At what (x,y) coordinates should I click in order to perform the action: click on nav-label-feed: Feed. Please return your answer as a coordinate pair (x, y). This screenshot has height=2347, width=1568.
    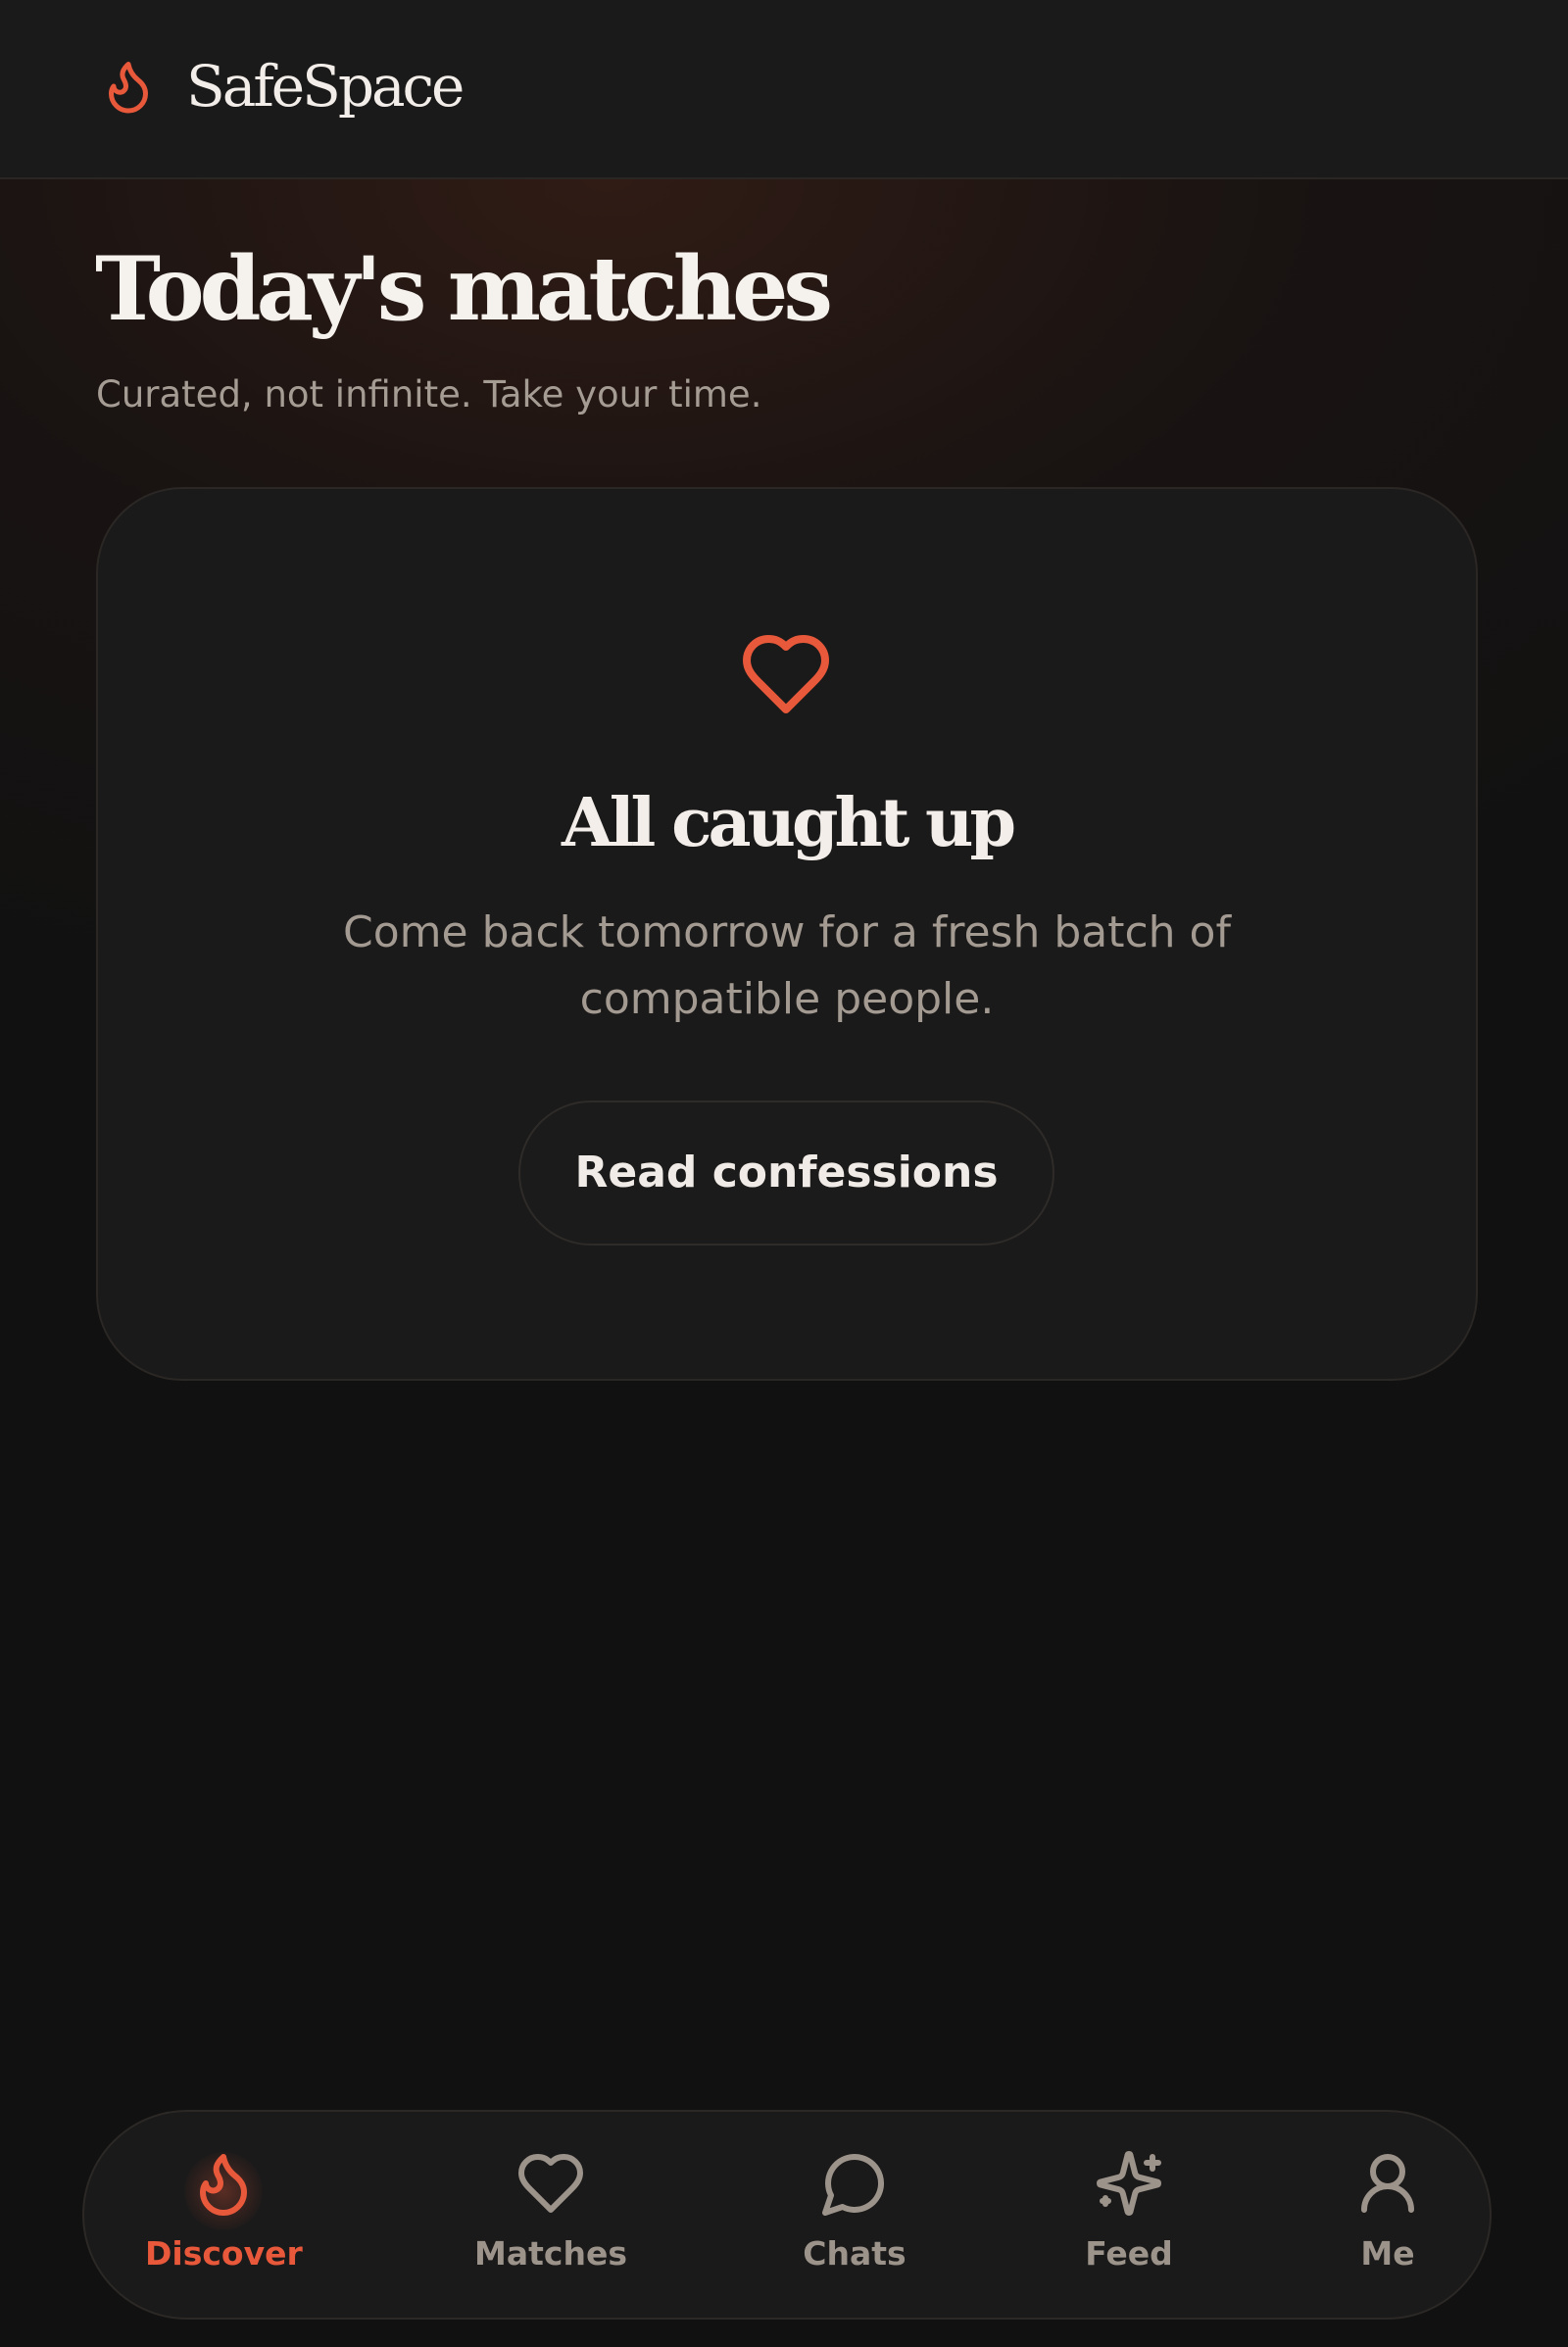
    Looking at the image, I should click on (1129, 2253).